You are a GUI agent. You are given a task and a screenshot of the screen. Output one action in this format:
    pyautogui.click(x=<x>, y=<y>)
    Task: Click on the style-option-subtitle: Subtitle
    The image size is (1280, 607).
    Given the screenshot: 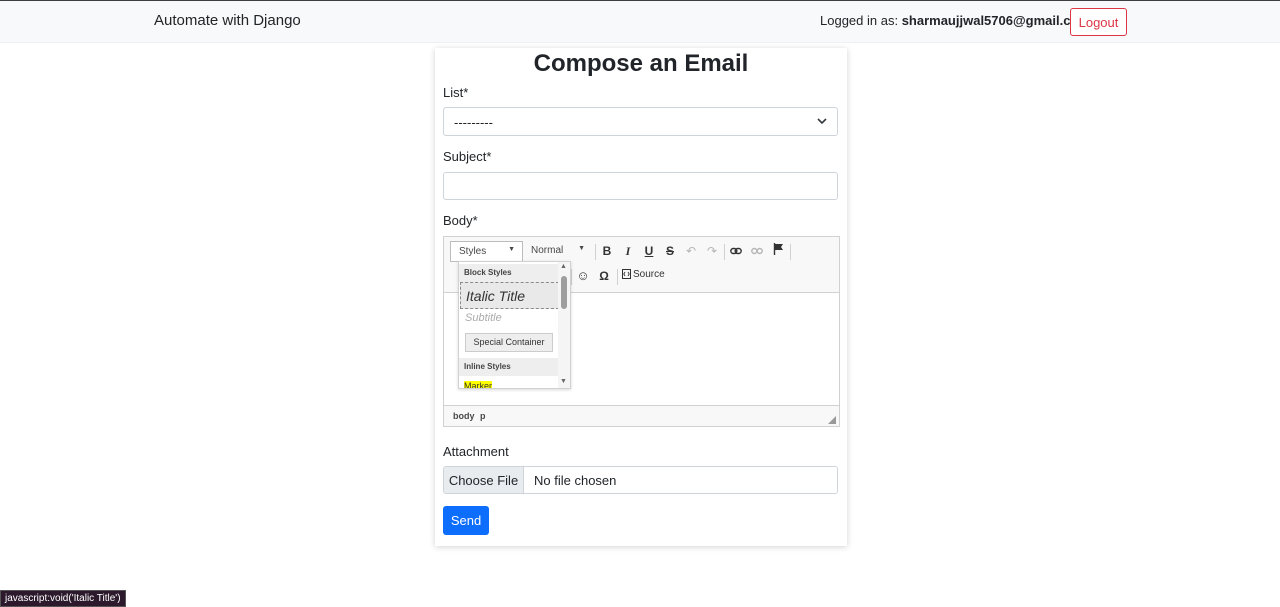 What is the action you would take?
    pyautogui.click(x=483, y=318)
    